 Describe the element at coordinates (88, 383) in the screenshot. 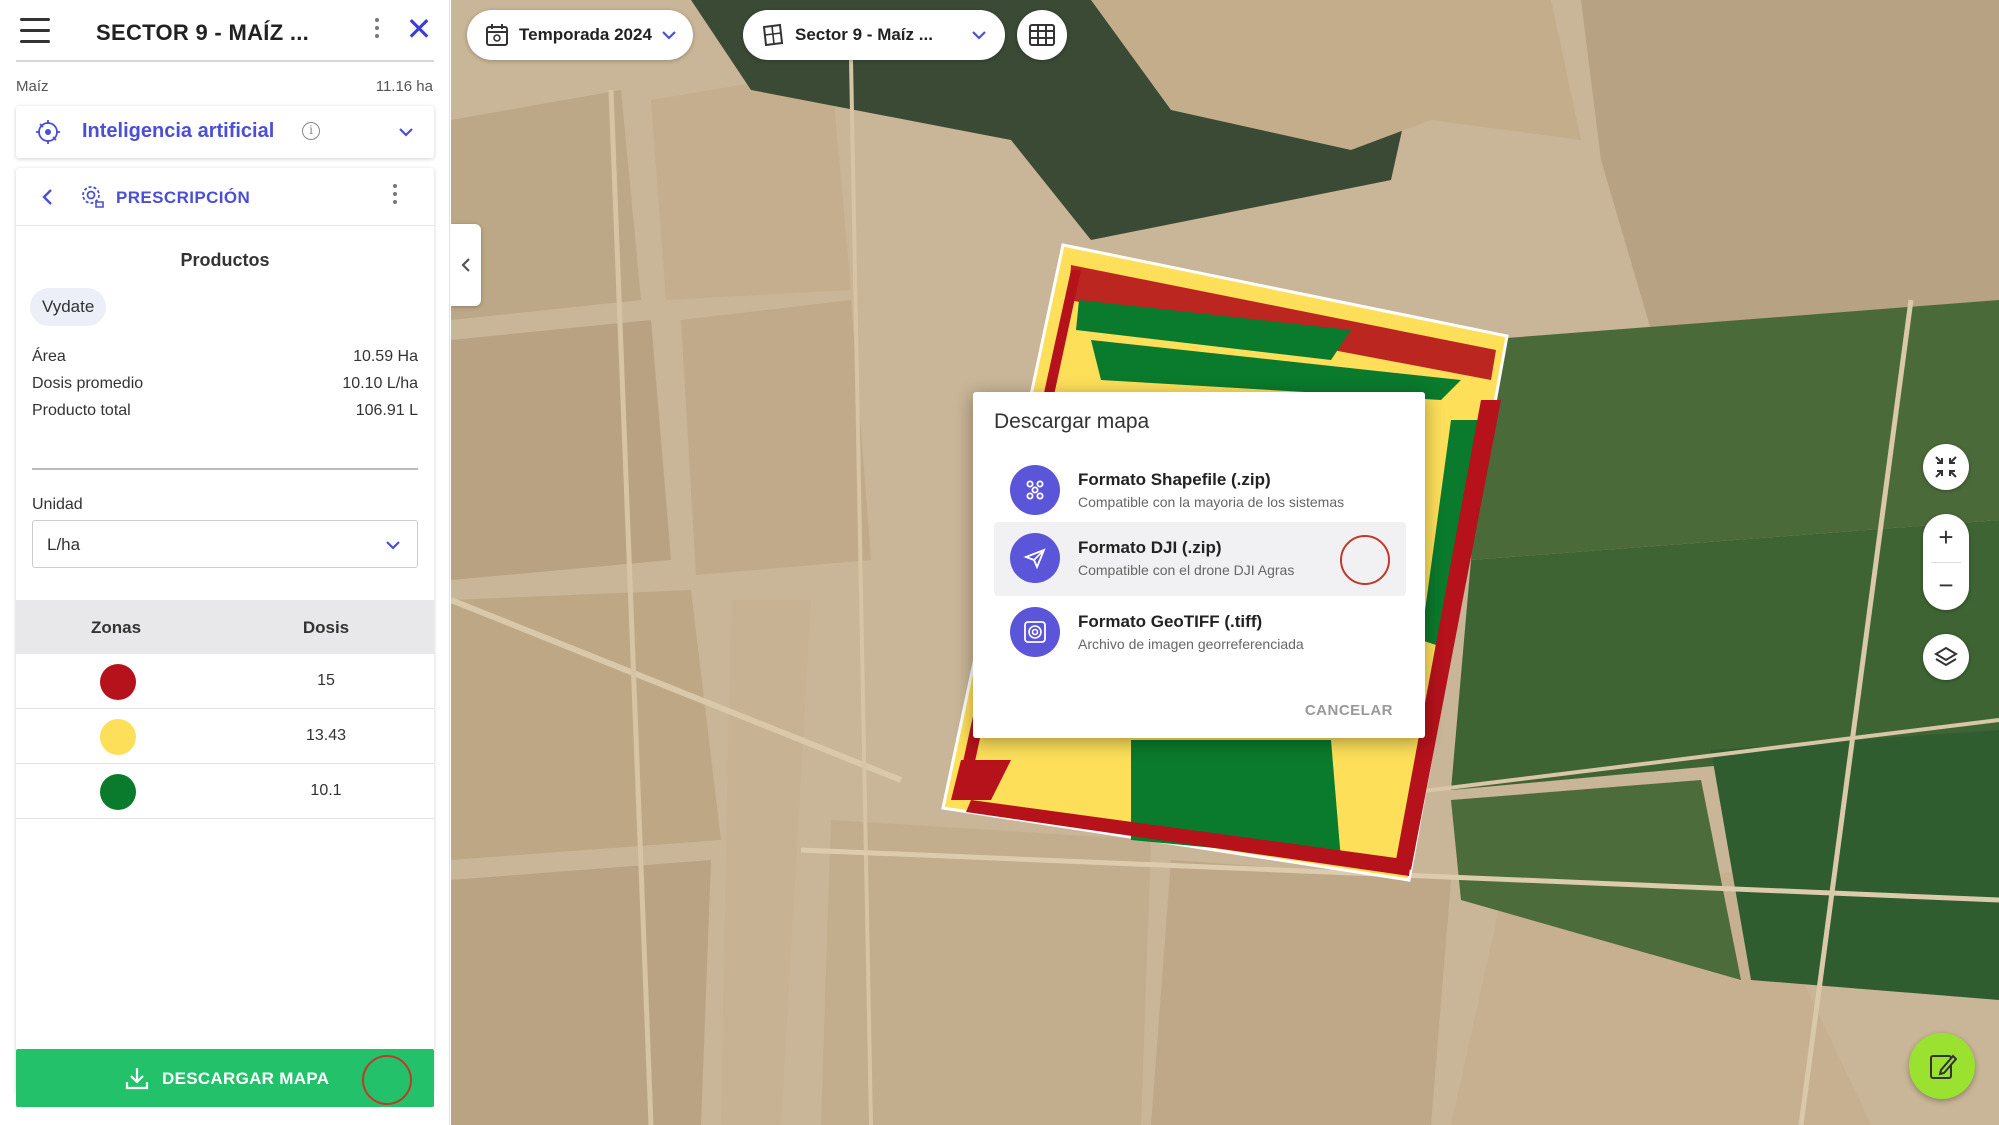

I see `stat-label: Dosis promedio` at that location.